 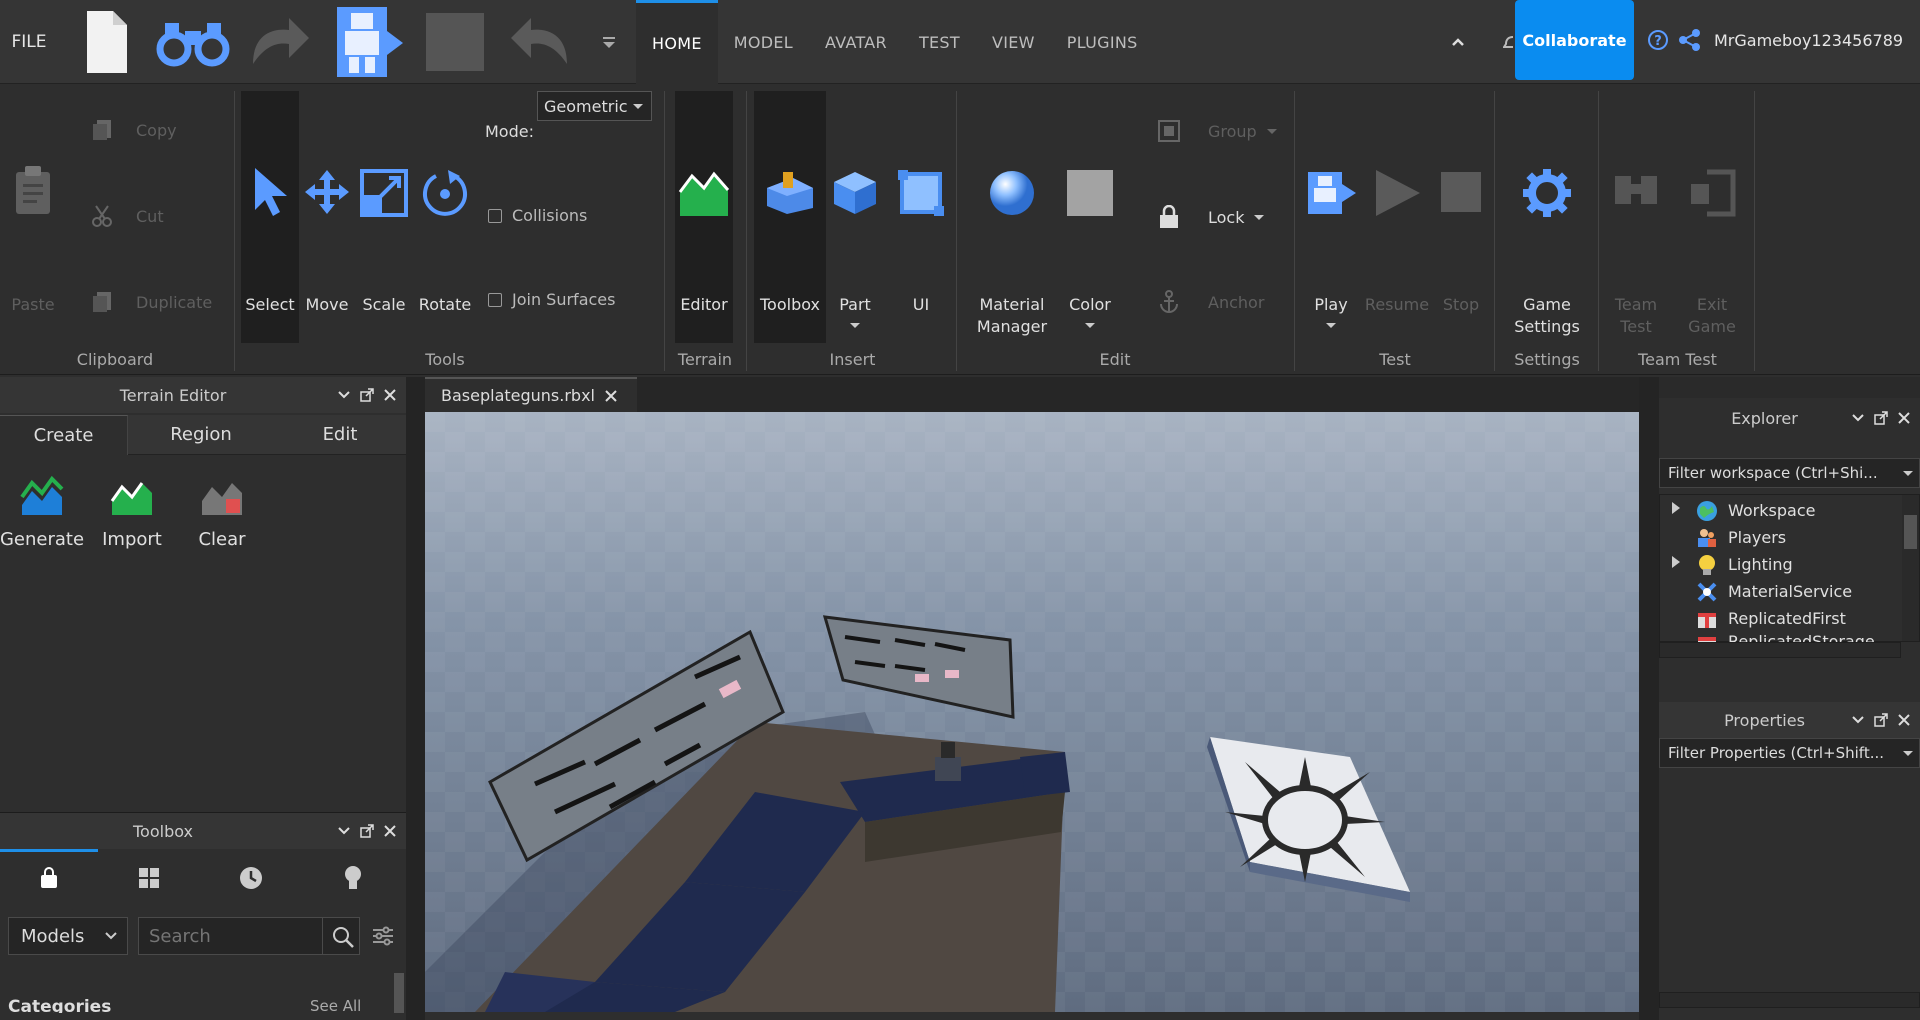 What do you see at coordinates (1771, 618) in the screenshot?
I see `tree-item-replicatedfirst: ReplicatedFirst` at bounding box center [1771, 618].